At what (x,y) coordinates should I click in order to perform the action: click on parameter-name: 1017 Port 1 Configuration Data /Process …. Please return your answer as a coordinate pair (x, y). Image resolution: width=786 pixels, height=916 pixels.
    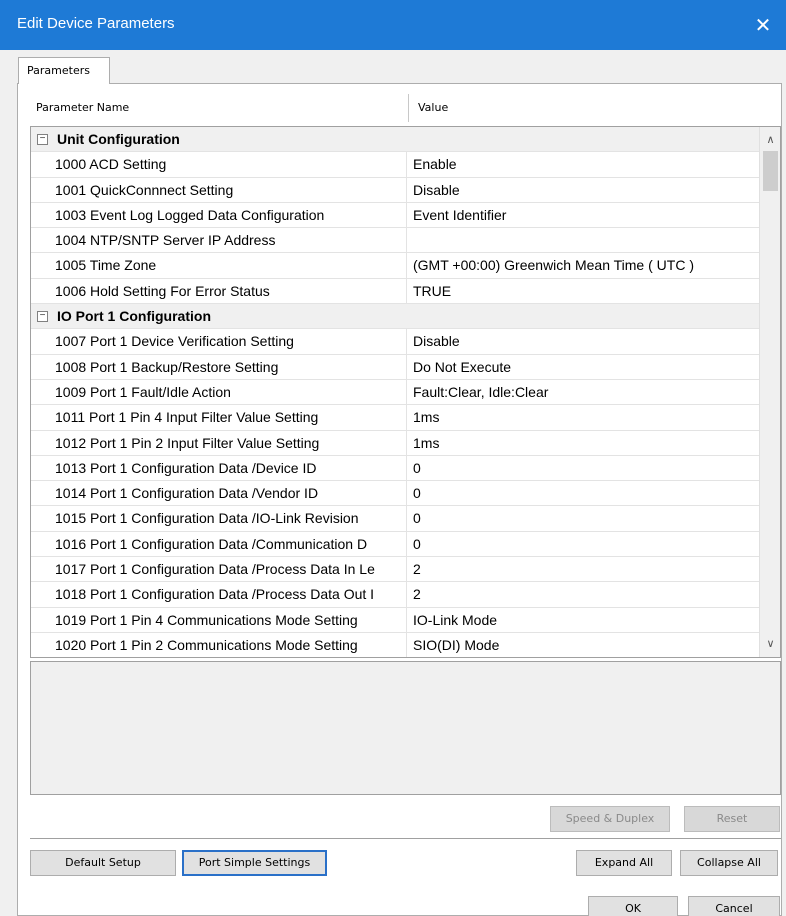
    Looking at the image, I should click on (231, 569).